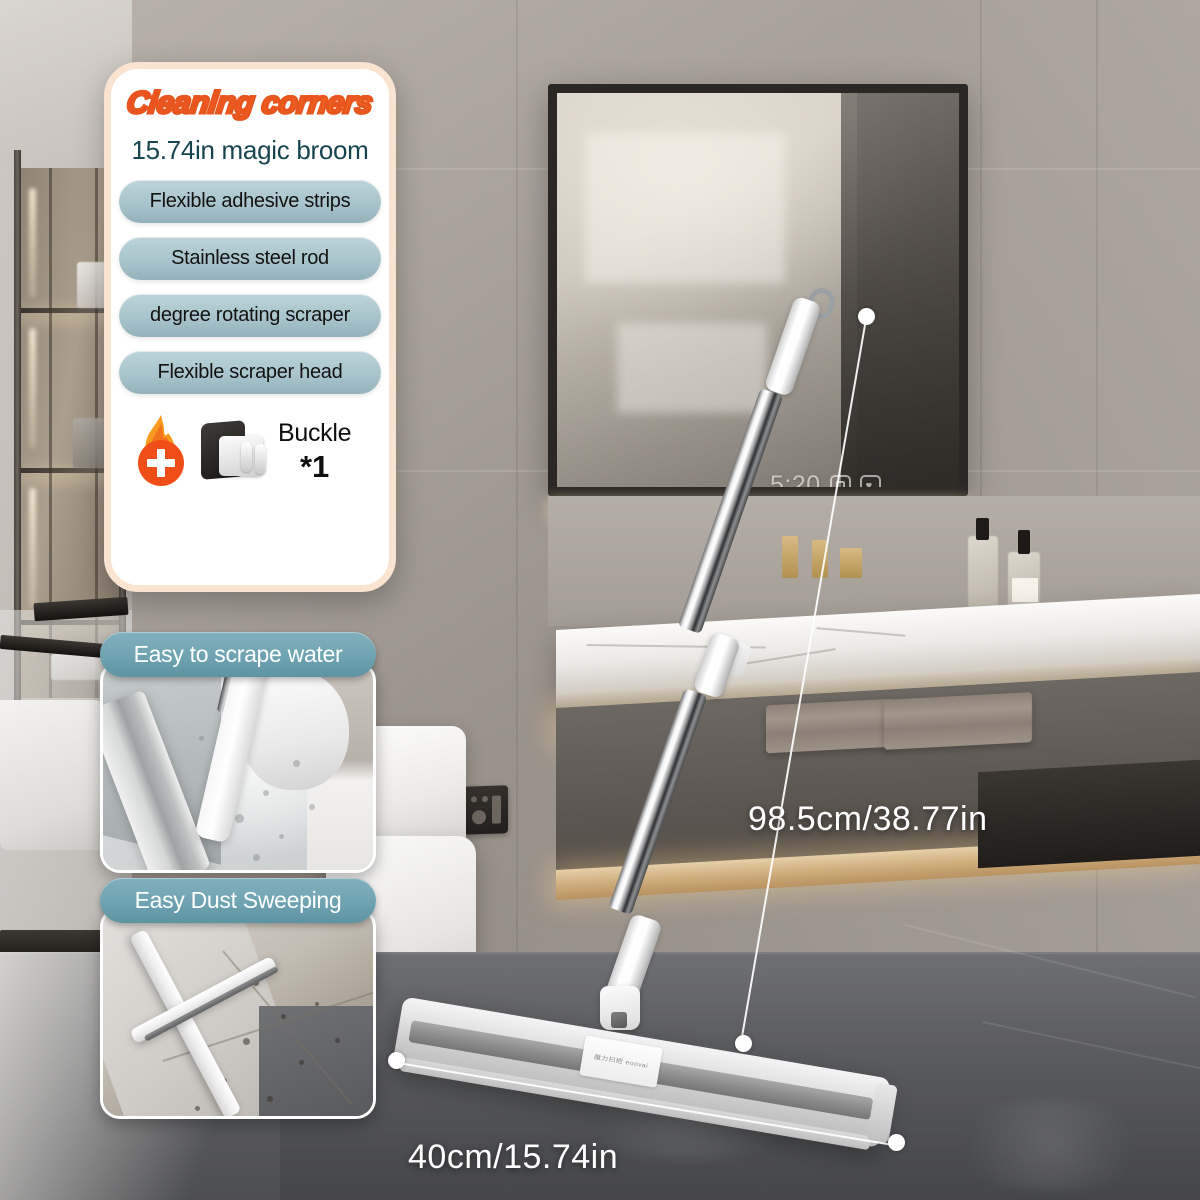 The image size is (1200, 1200). I want to click on telescoping-rod-lower, so click(658, 802).